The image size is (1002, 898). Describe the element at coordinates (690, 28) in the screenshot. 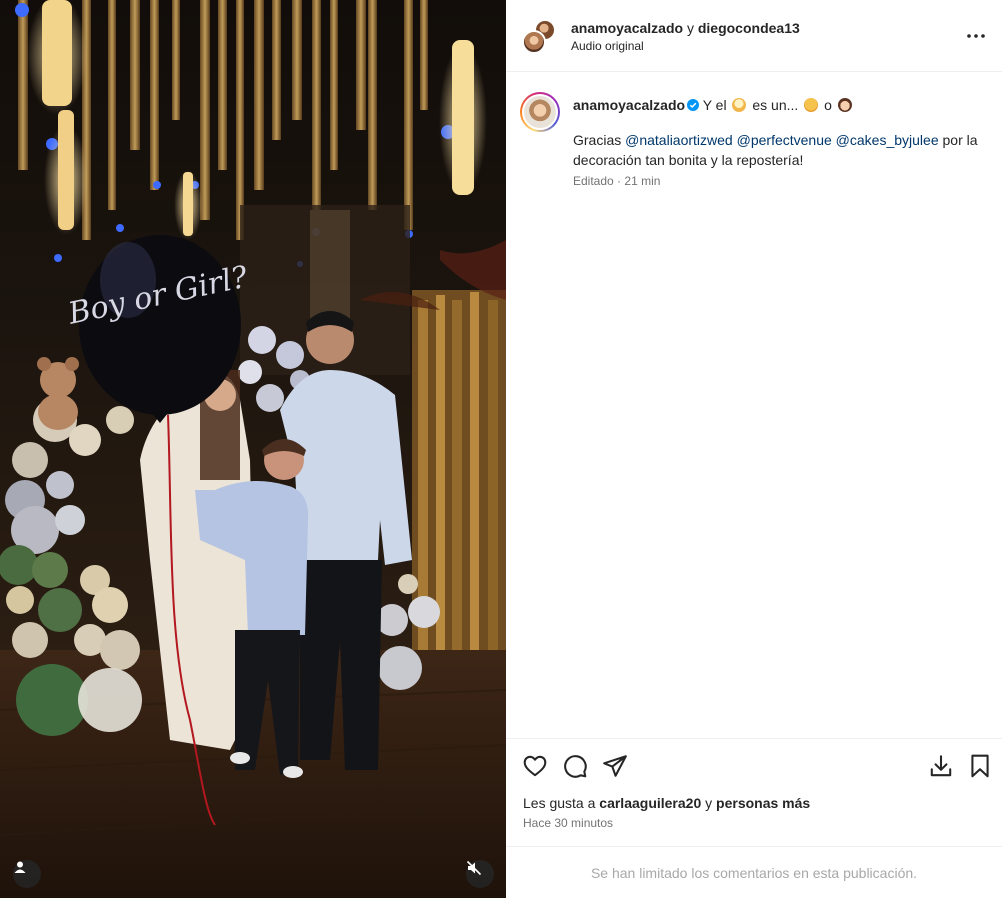

I see `authors-joiner: y` at that location.